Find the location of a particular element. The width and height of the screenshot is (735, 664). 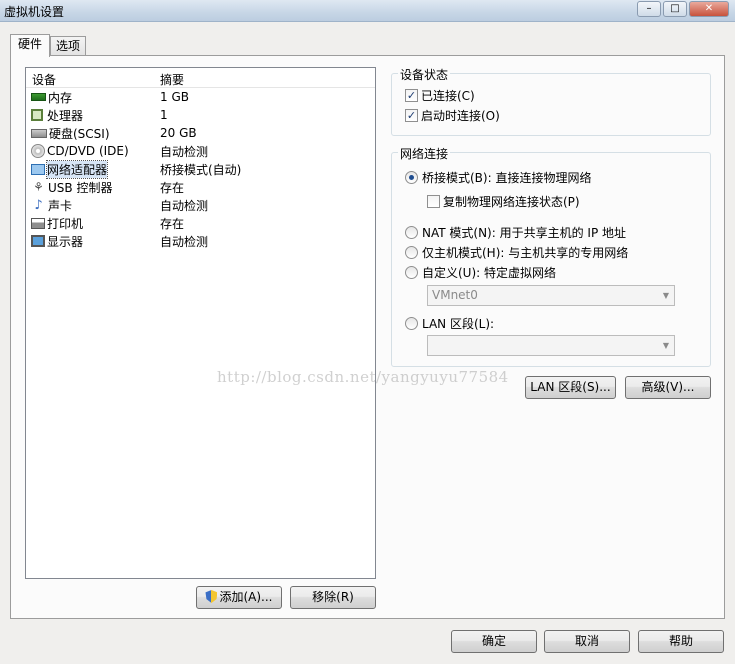

bridged-radio: 桥接模式(B): 直接连接物理网络 is located at coordinates (498, 177).